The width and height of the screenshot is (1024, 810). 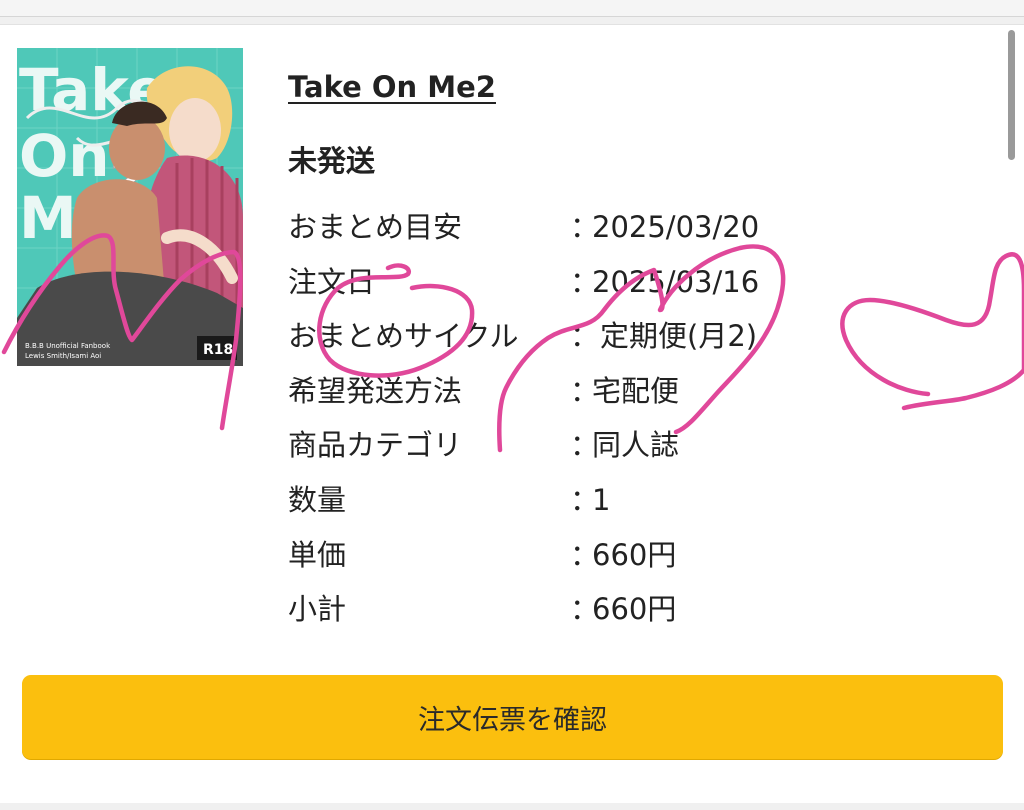 I want to click on detail-row-subtotal: 小計 ： 660円, so click(x=568, y=609).